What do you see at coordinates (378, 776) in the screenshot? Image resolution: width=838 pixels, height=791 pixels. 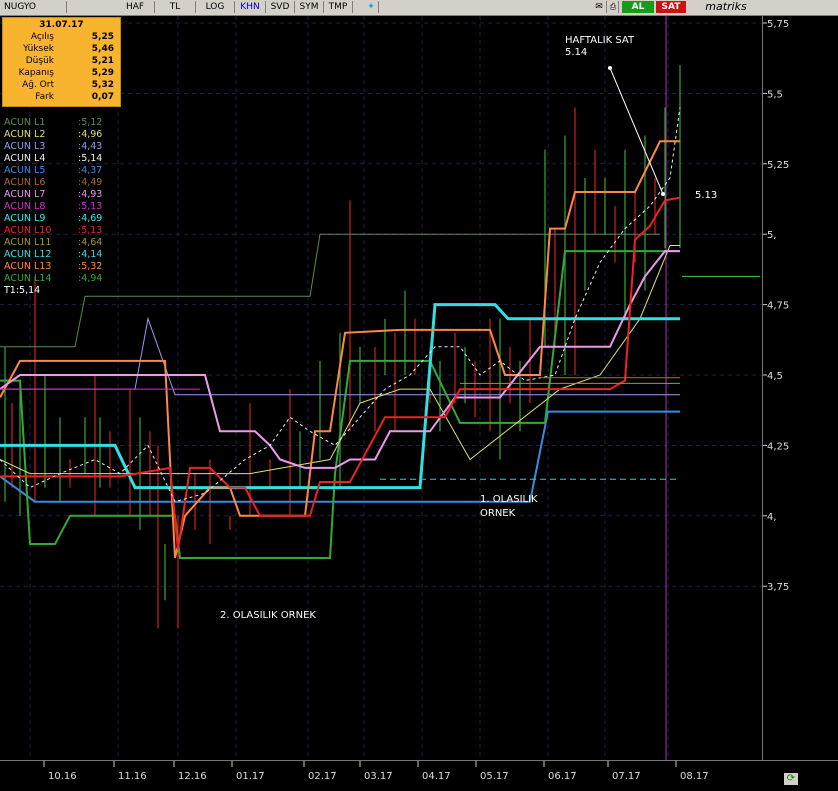 I see `x-tick-label: 03.17` at bounding box center [378, 776].